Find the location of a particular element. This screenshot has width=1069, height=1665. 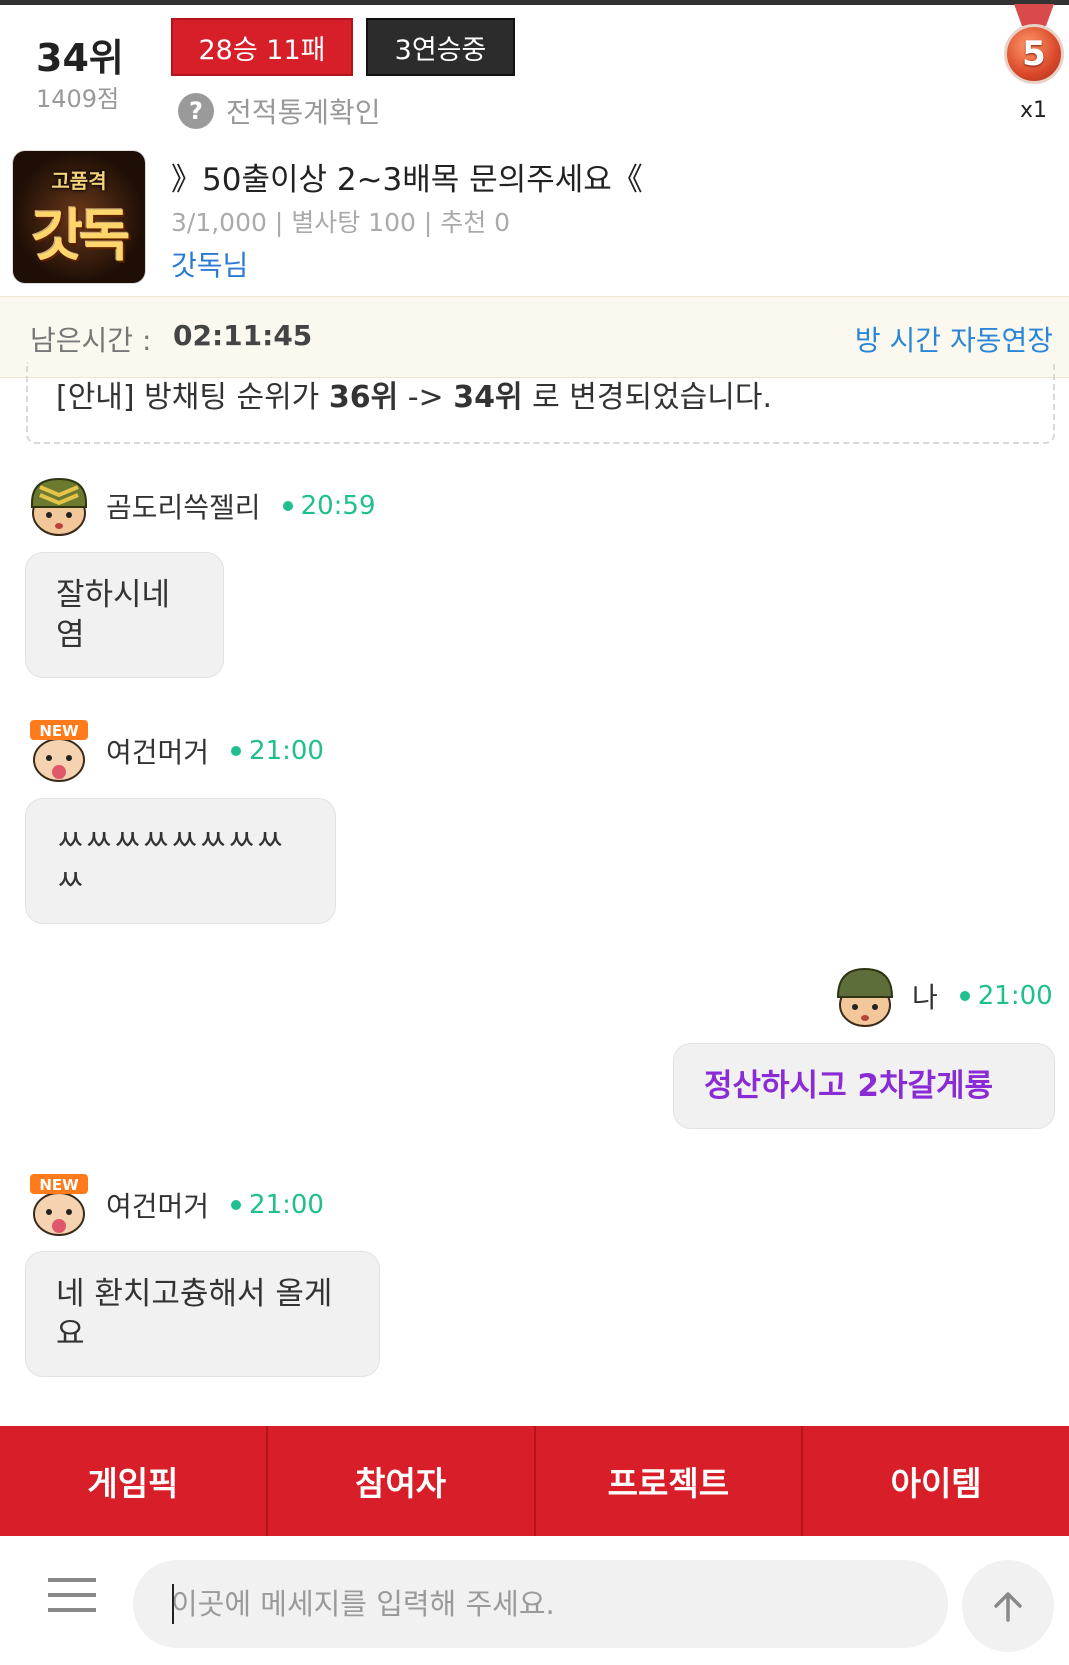

message-bubble: ㅆㅆㅆㅆㅆㅆㅆㅆ ㅆ is located at coordinates (180, 861).